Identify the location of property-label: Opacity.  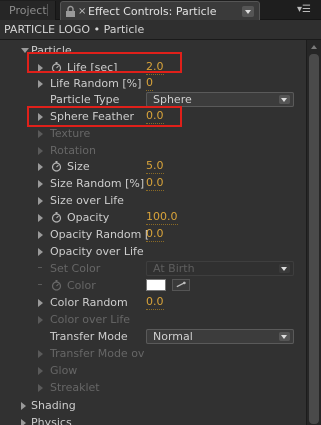
(88, 217).